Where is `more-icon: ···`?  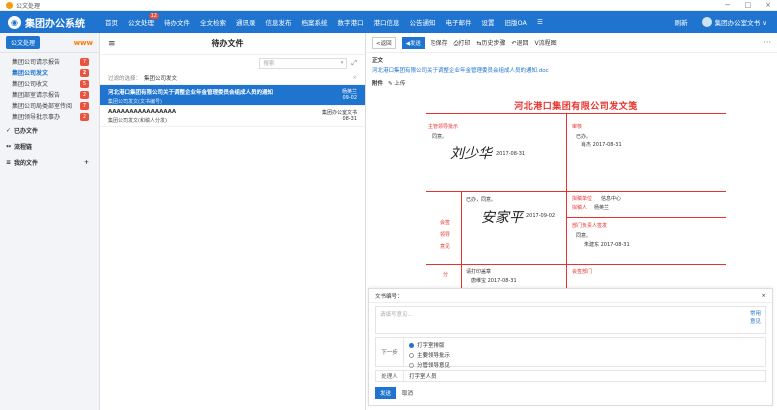 more-icon: ··· is located at coordinates (767, 42).